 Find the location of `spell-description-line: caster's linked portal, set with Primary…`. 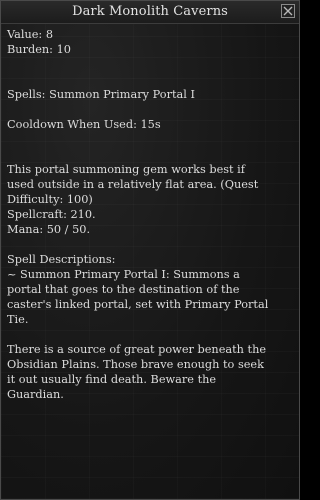

spell-description-line: caster's linked portal, set with Primary… is located at coordinates (138, 304).